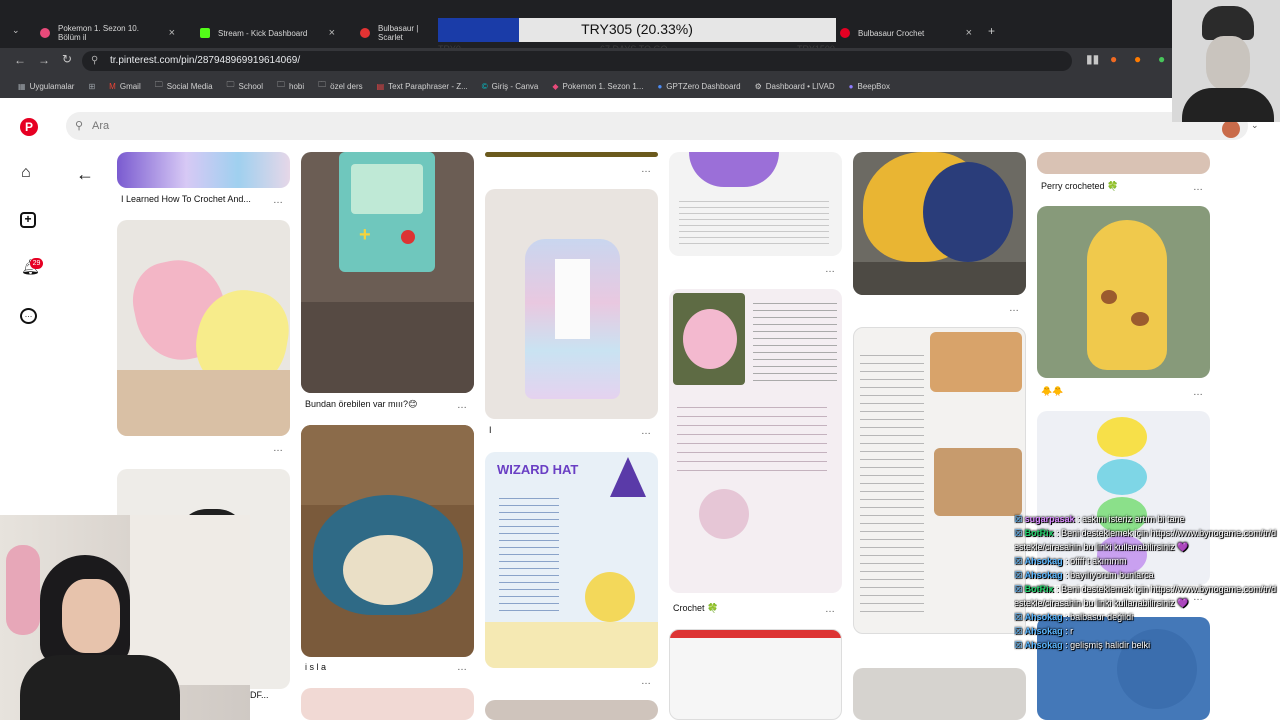  What do you see at coordinates (1122, 437) in the screenshot?
I see `yellow-chick` at bounding box center [1122, 437].